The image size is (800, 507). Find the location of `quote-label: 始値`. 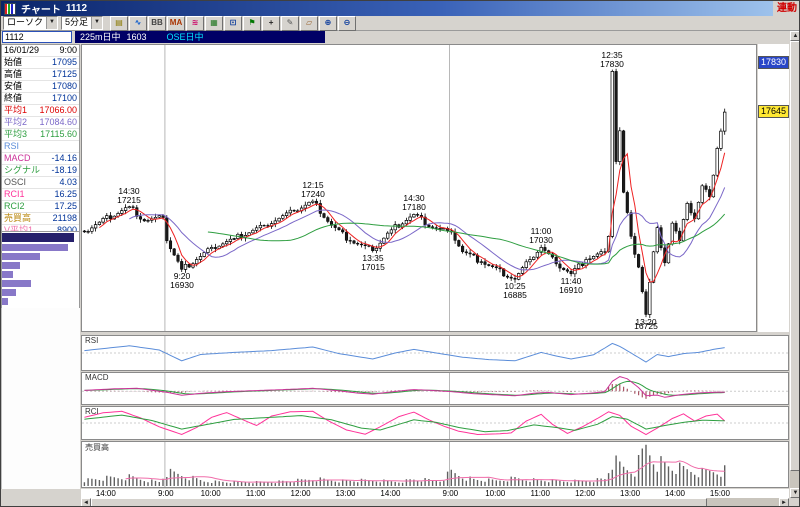

quote-label: 始値 is located at coordinates (13, 62).